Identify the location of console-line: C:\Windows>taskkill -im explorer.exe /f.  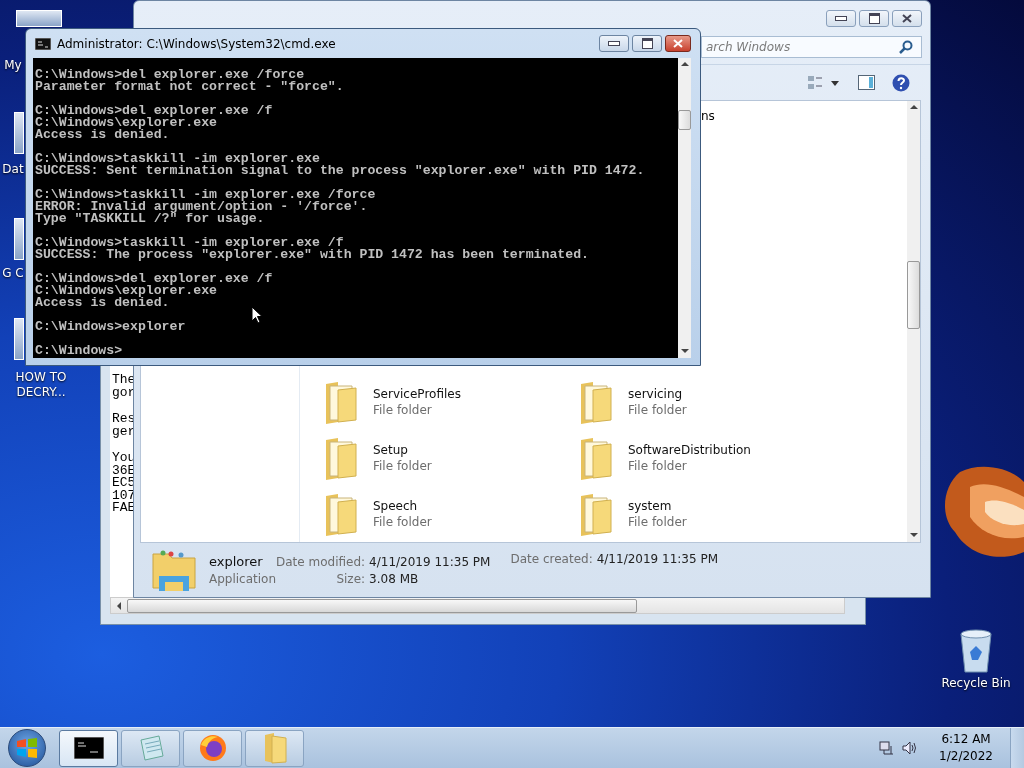
(189, 243).